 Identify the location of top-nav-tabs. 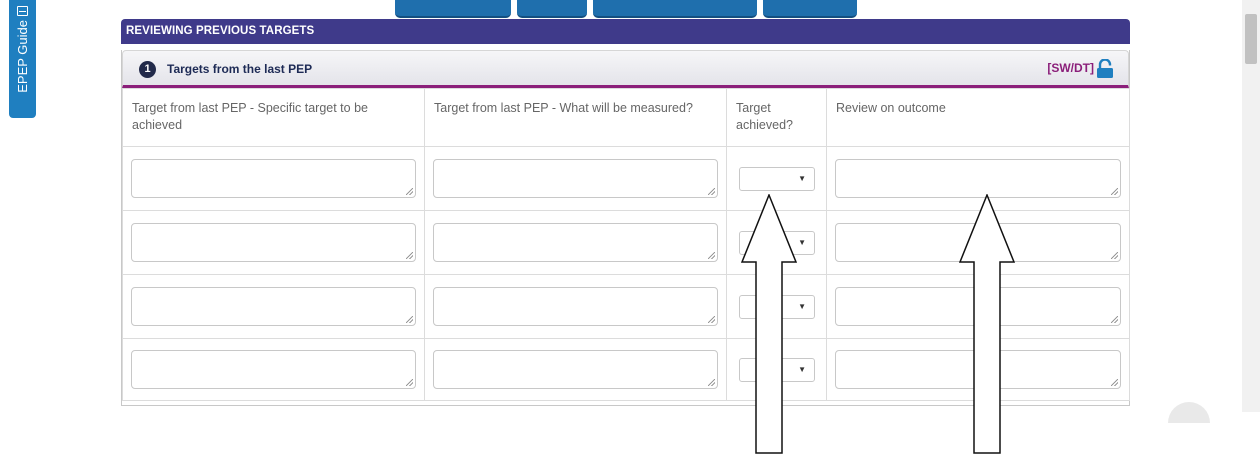
(626, 9).